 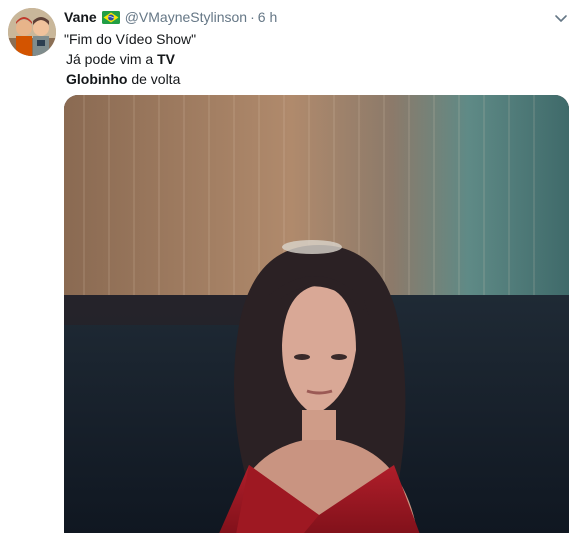 What do you see at coordinates (112, 59) in the screenshot?
I see `tweet-text-line-2-prefix: Já pode vim a` at bounding box center [112, 59].